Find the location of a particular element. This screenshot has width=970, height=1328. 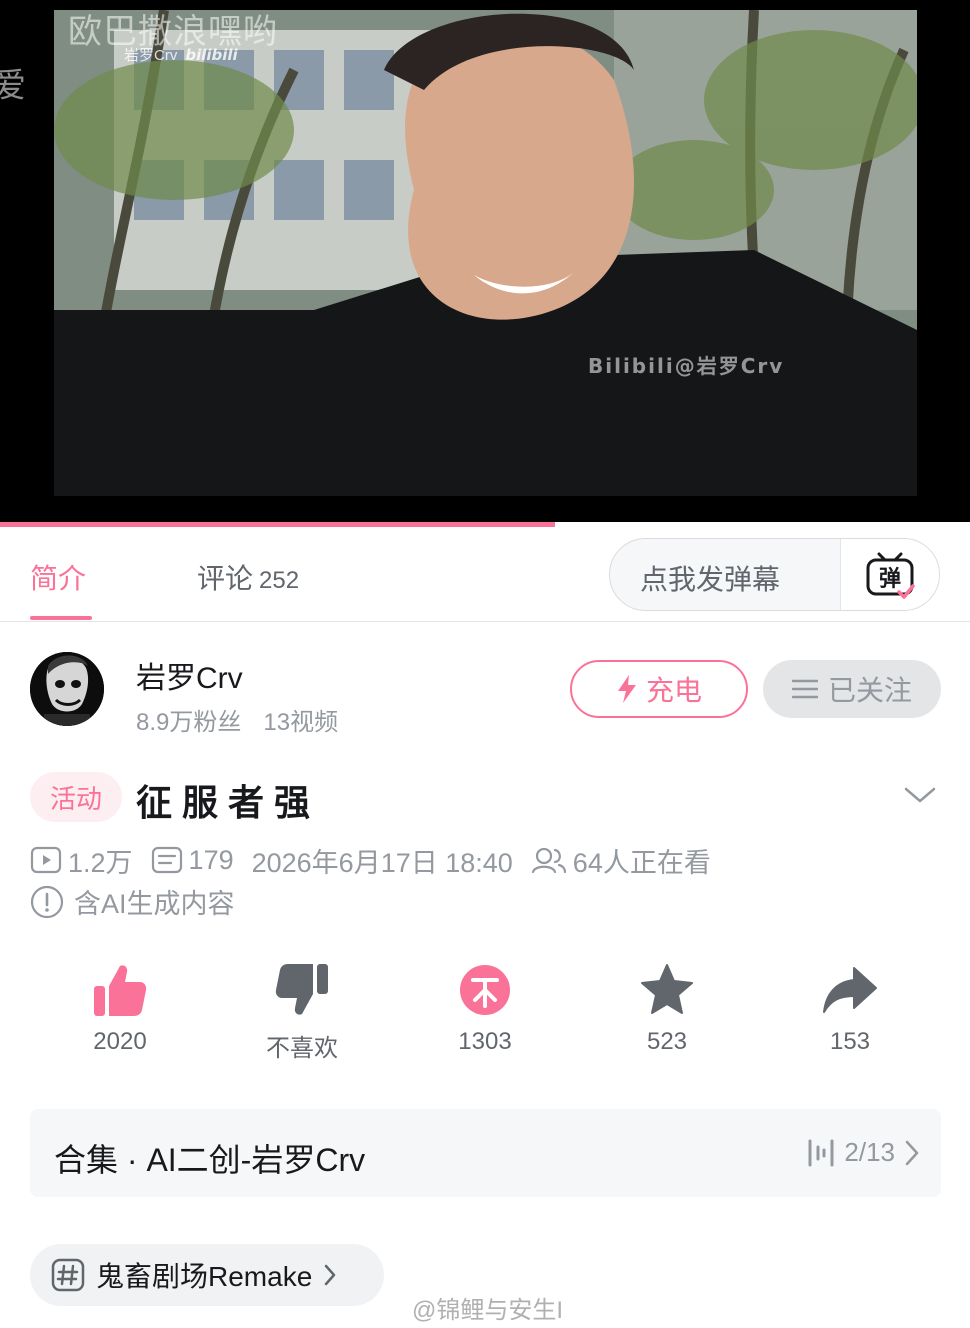

favorite-button: 523 is located at coordinates (667, 1009).